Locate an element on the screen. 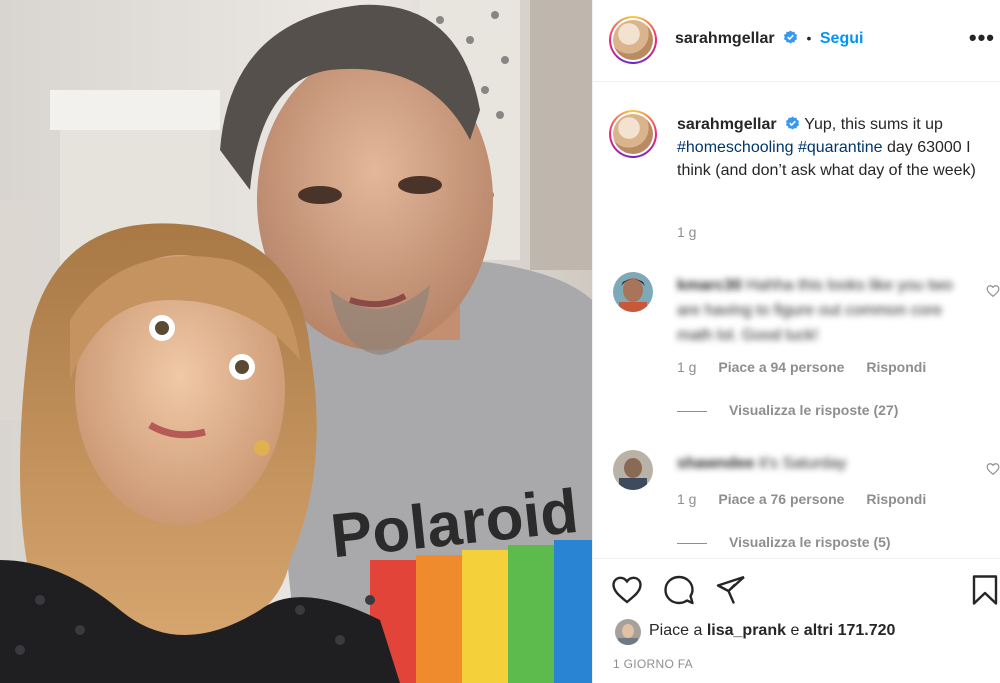  more-options-icon: ••• is located at coordinates (982, 38).